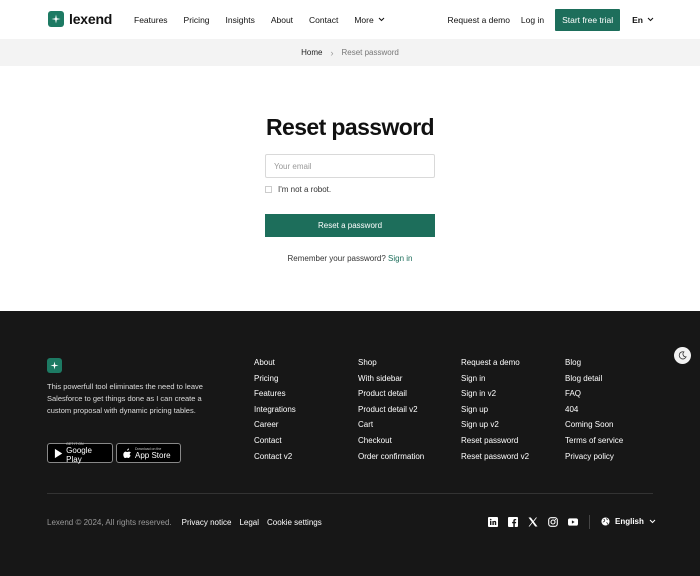 The width and height of the screenshot is (700, 576). I want to click on email-field, so click(350, 166).